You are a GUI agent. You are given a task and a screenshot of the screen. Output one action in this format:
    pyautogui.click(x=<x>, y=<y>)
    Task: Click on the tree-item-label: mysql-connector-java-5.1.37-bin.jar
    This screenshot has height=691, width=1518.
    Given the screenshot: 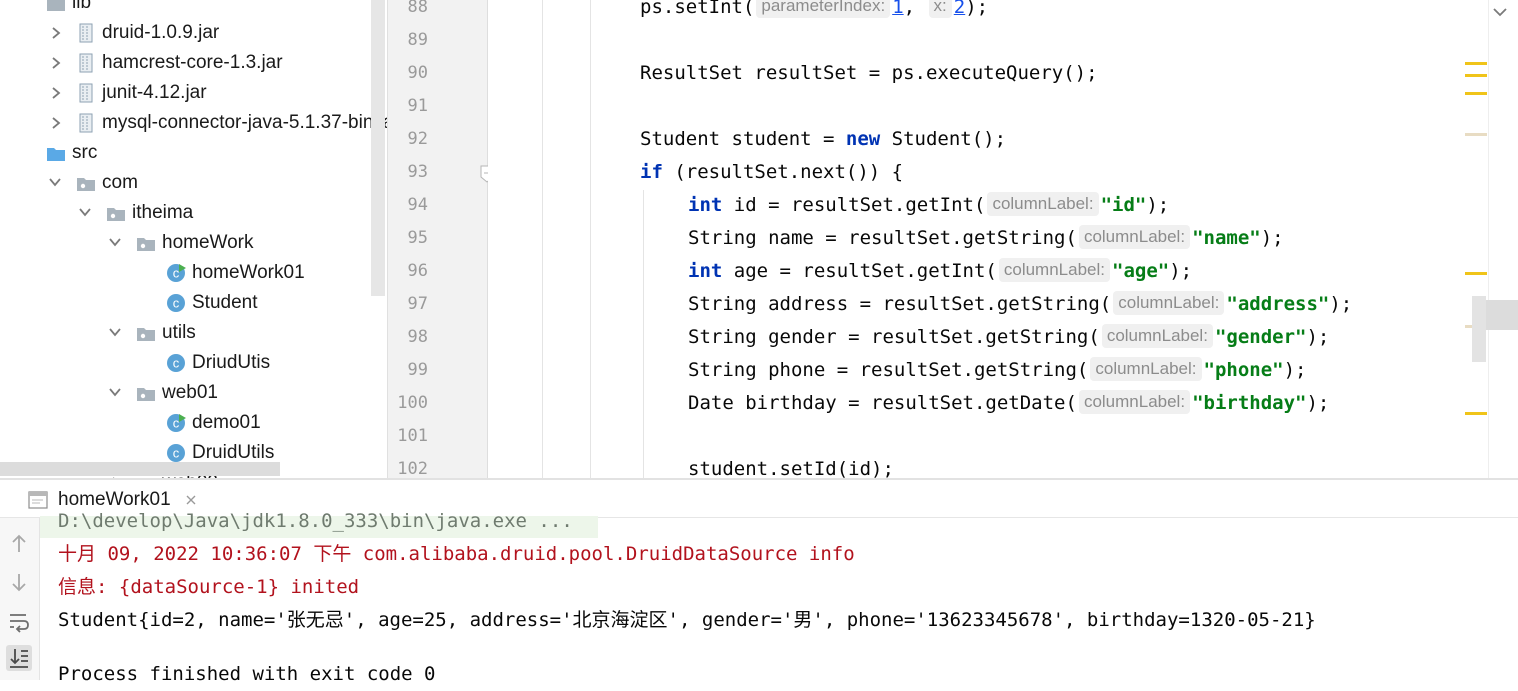 What is the action you would take?
    pyautogui.click(x=244, y=122)
    